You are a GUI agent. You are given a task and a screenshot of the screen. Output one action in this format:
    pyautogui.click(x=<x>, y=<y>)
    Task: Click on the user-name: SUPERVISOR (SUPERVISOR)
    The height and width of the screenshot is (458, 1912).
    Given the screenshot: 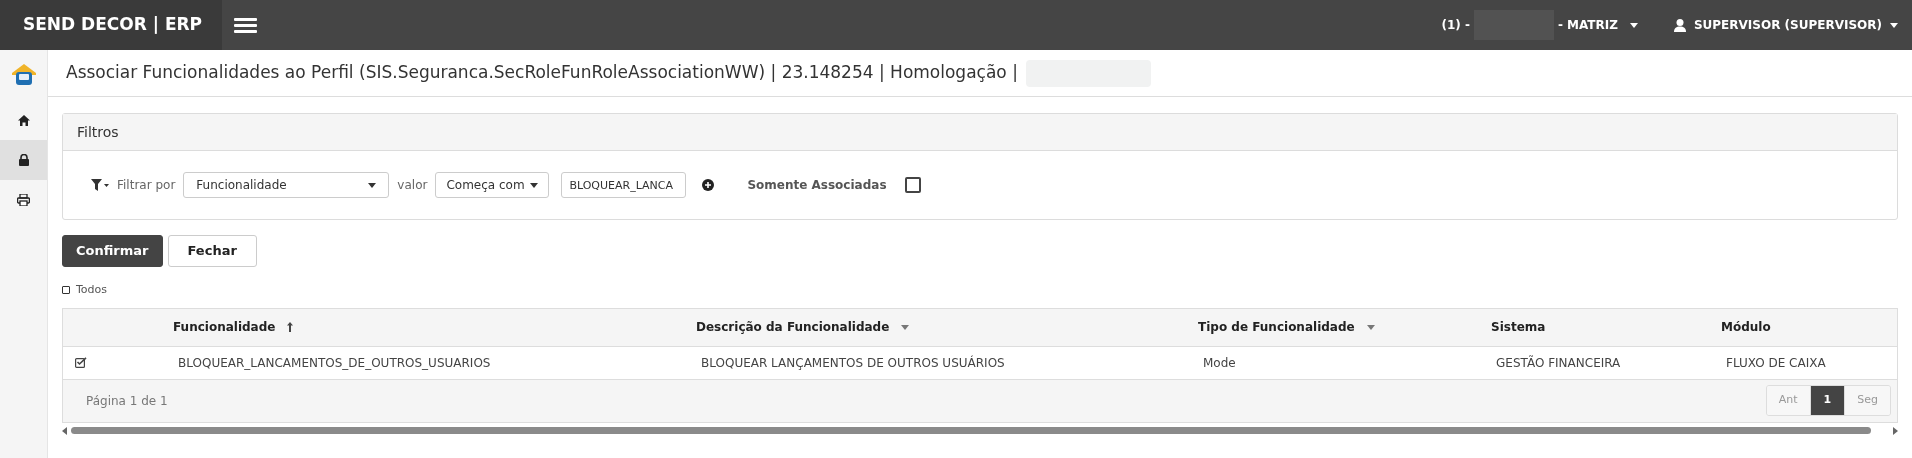 What is the action you would take?
    pyautogui.click(x=1787, y=25)
    